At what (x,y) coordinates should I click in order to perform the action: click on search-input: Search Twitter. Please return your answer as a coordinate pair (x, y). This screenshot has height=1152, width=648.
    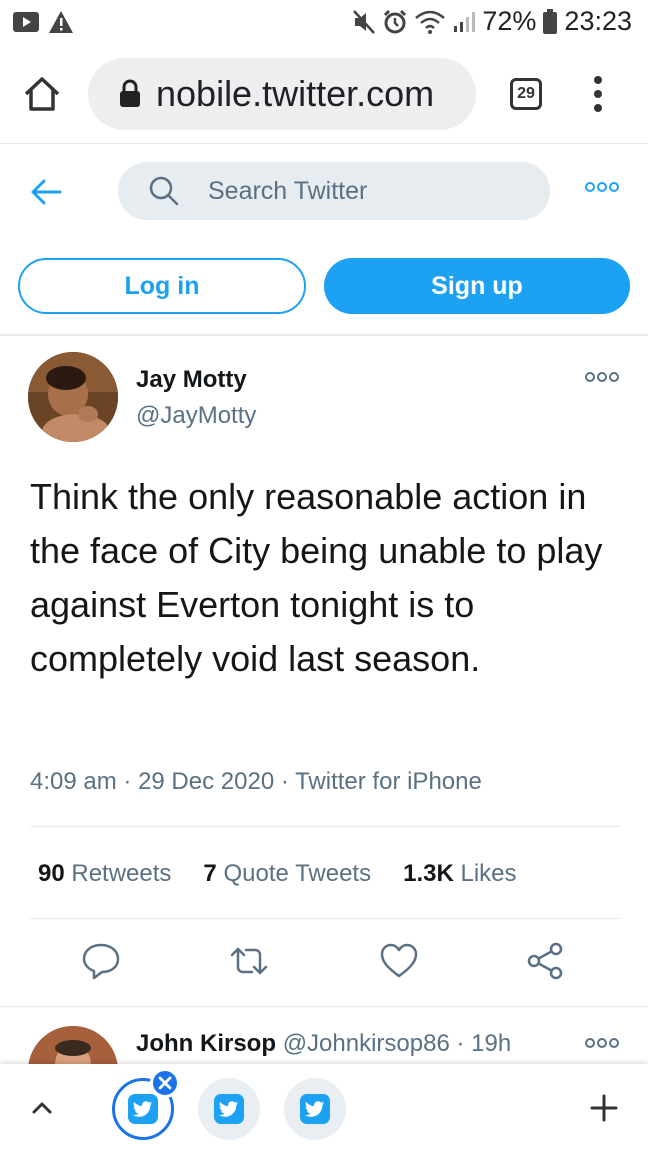
    Looking at the image, I should click on (334, 191).